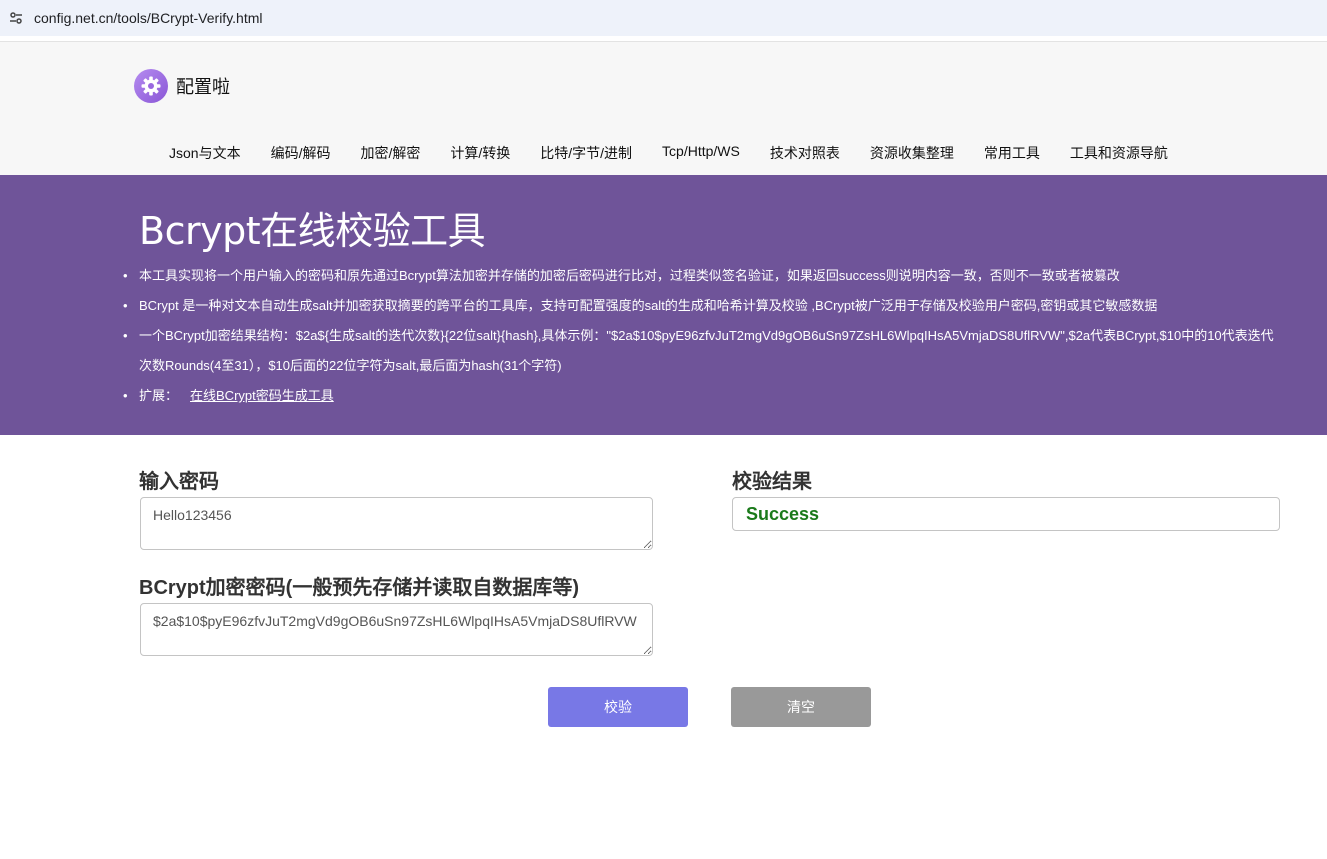 This screenshot has width=1327, height=859. I want to click on nav-item-json: Json与文本, so click(205, 153).